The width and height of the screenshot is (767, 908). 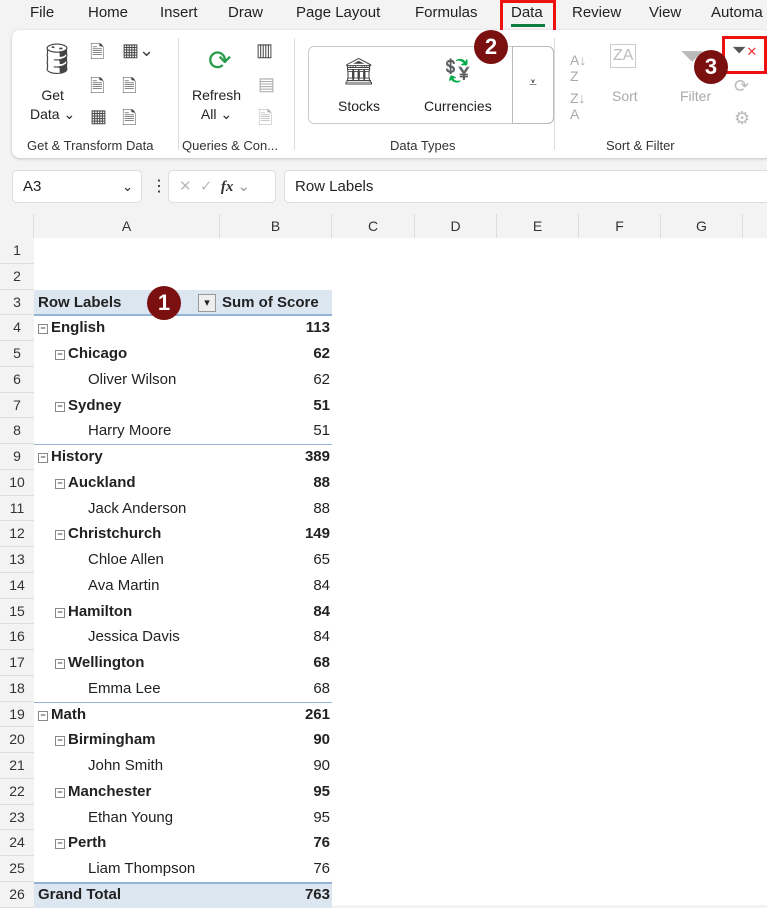 I want to click on row-header: 13, so click(x=17, y=560).